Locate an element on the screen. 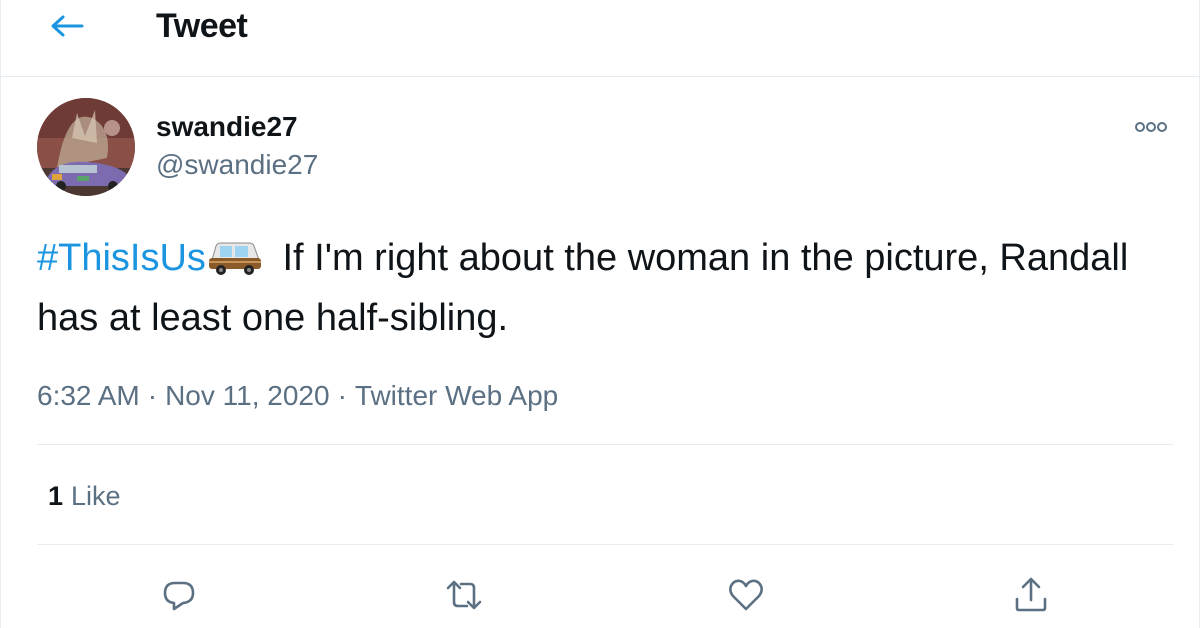  likes-count: 1 is located at coordinates (56, 496).